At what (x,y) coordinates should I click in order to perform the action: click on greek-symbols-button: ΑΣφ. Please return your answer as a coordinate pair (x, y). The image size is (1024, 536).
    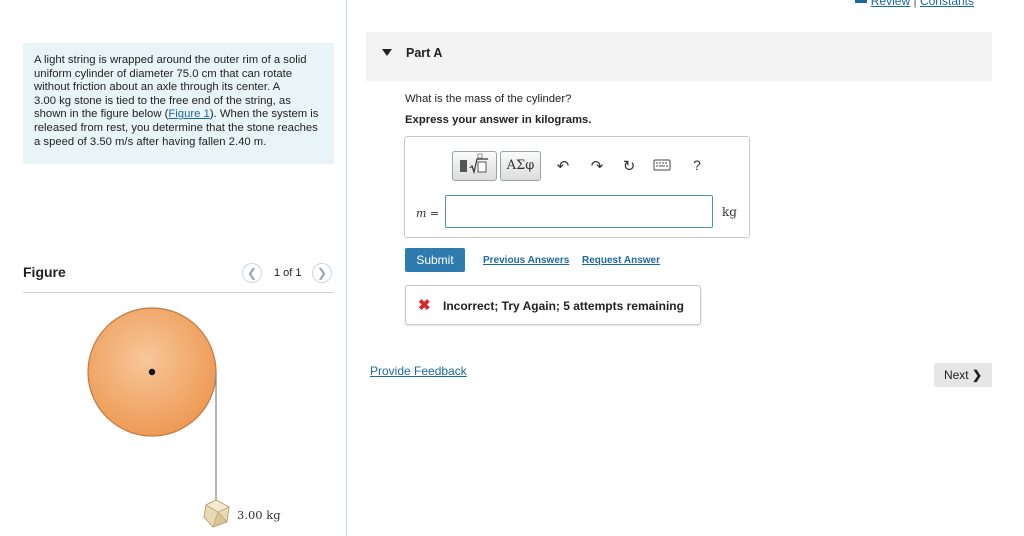
    Looking at the image, I should click on (520, 166).